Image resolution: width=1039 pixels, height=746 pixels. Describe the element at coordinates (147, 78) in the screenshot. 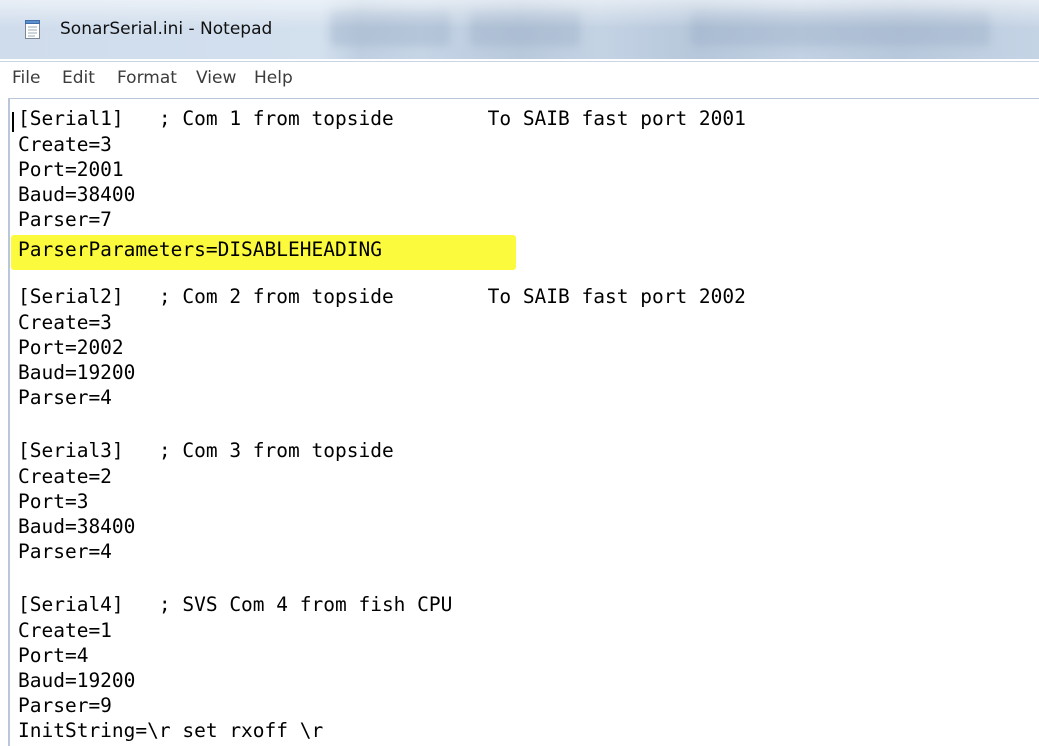

I see `menu-format: Format` at that location.